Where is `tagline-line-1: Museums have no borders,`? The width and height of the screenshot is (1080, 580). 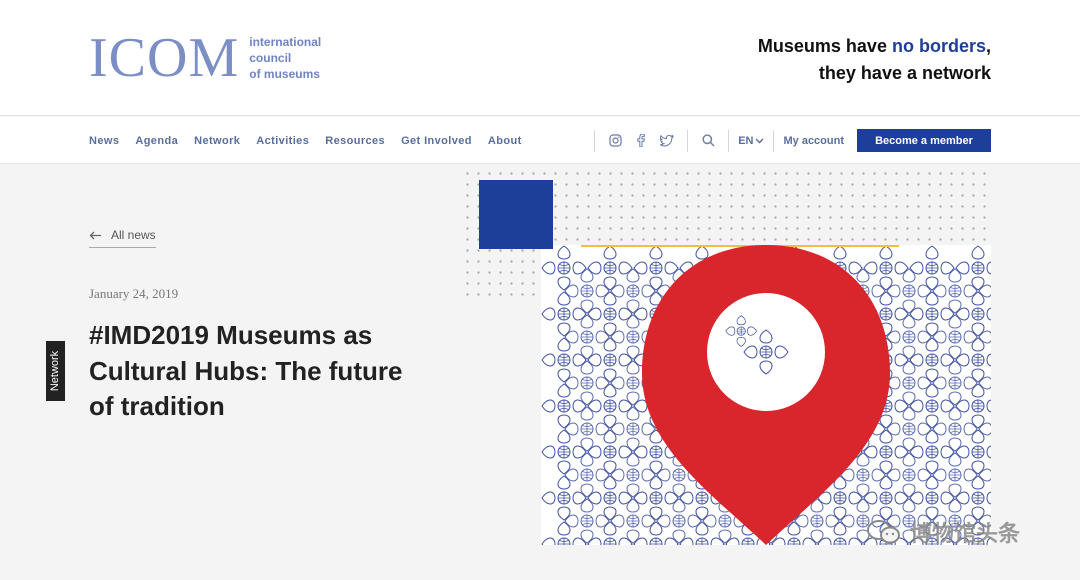 tagline-line-1: Museums have no borders, is located at coordinates (874, 46).